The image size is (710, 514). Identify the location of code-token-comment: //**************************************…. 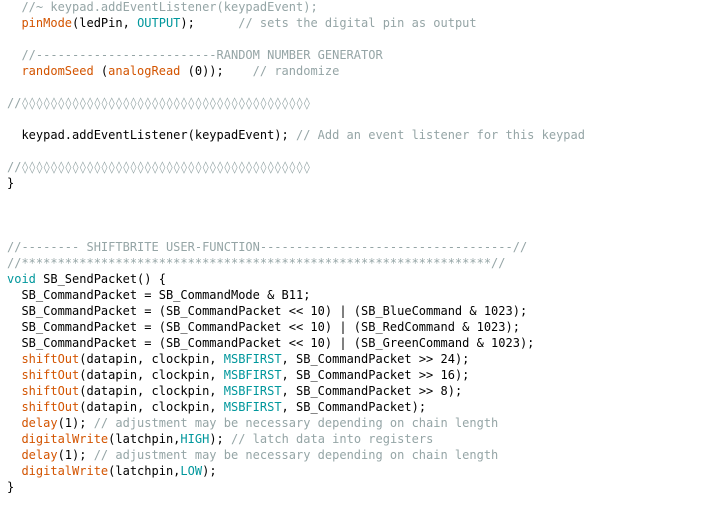
(256, 263).